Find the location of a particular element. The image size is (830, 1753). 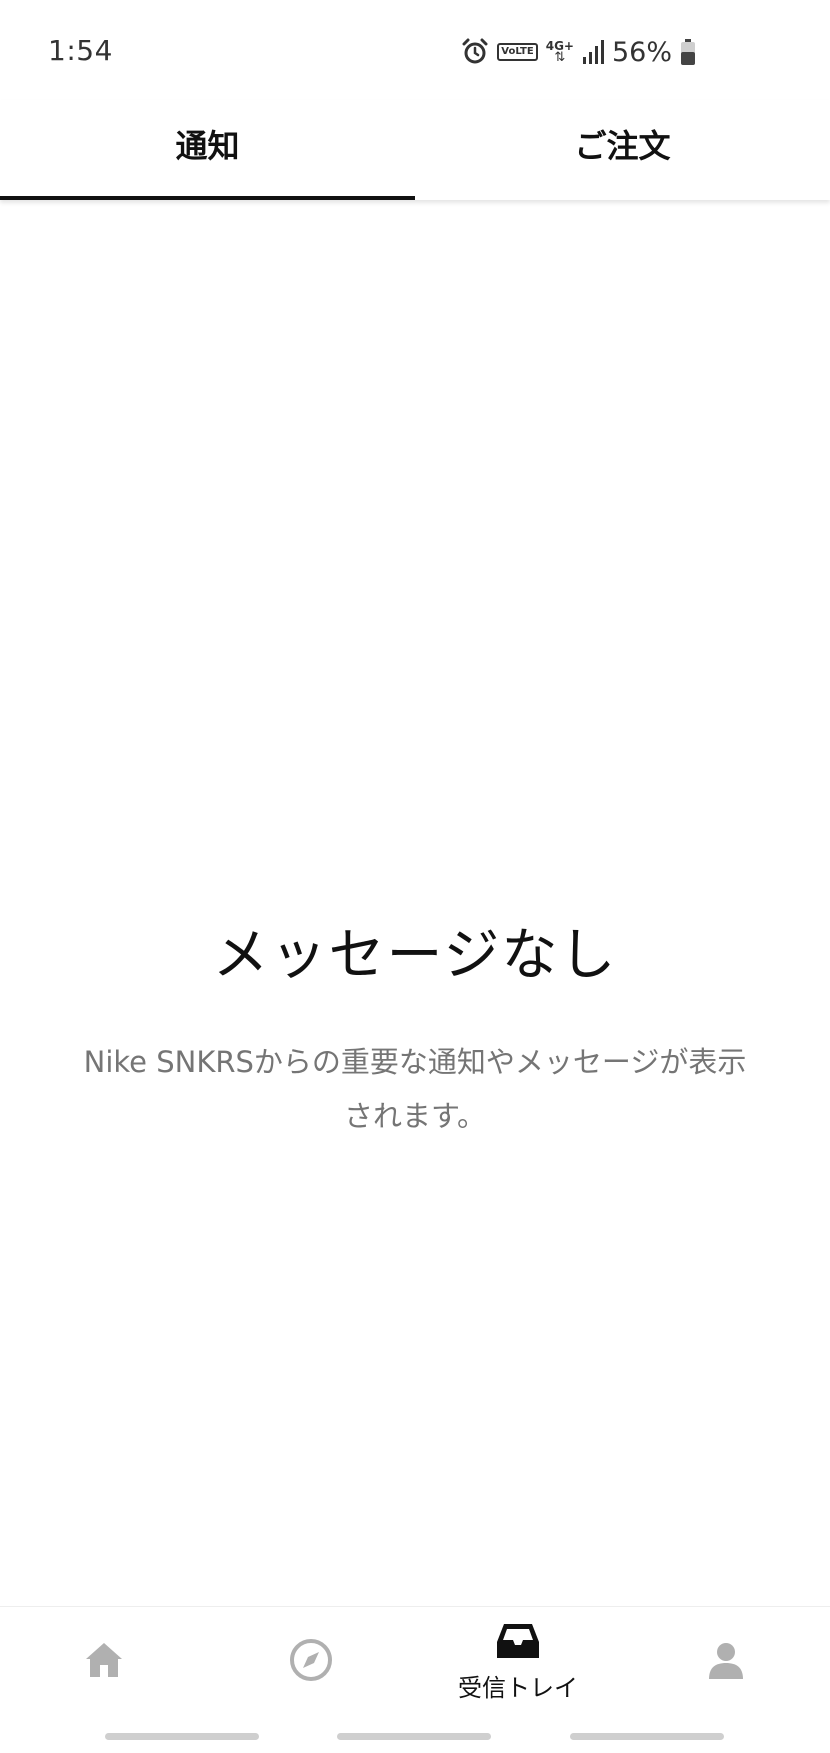

nav-inbox-label: 受信トレイ is located at coordinates (518, 1687).